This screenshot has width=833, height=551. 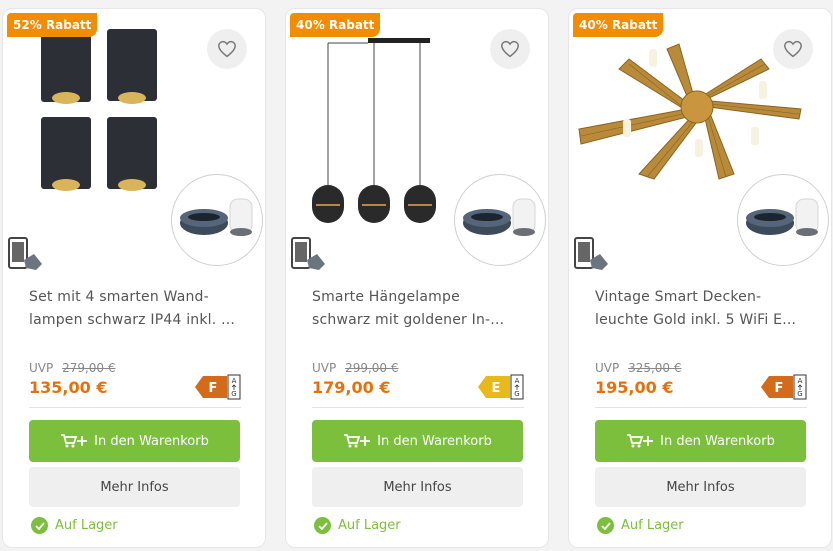 I want to click on energy-class: E, so click(x=496, y=388).